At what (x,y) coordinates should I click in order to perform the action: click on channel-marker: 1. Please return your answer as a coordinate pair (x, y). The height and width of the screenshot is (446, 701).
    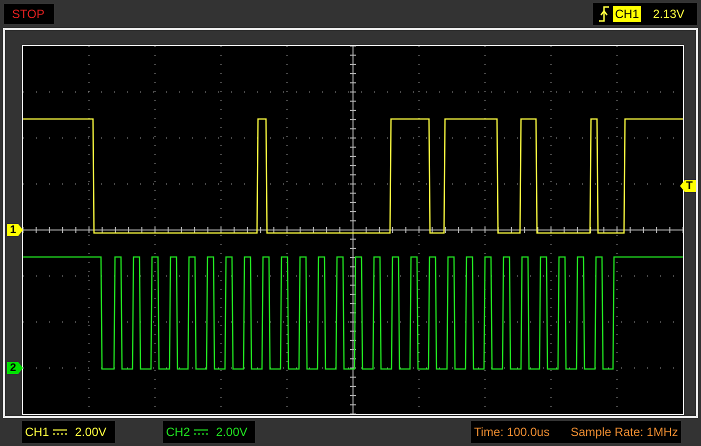
    Looking at the image, I should click on (15, 230).